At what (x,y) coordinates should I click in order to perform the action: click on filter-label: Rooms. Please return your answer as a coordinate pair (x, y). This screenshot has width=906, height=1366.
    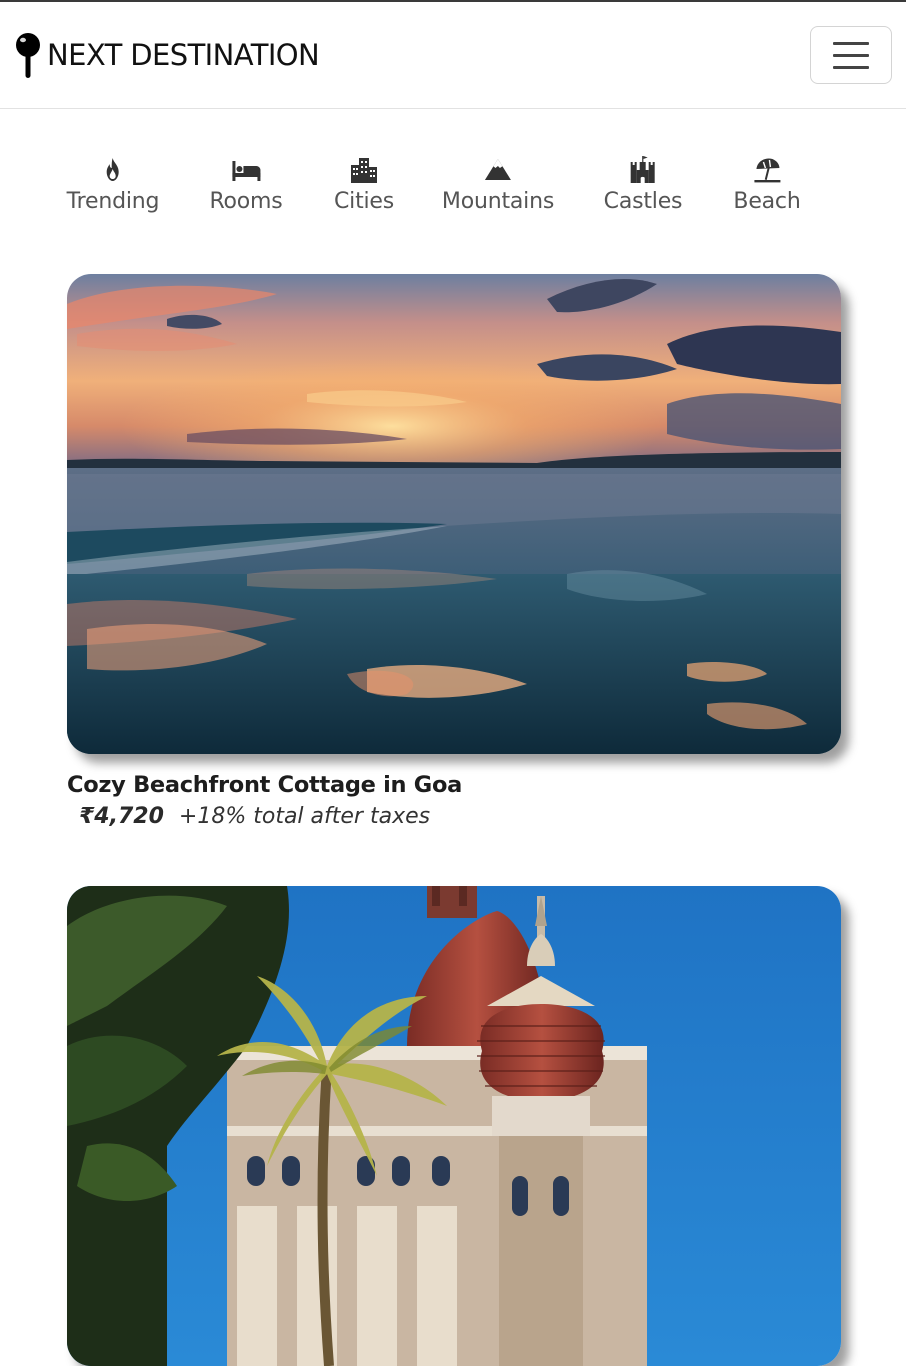
    Looking at the image, I should click on (246, 201).